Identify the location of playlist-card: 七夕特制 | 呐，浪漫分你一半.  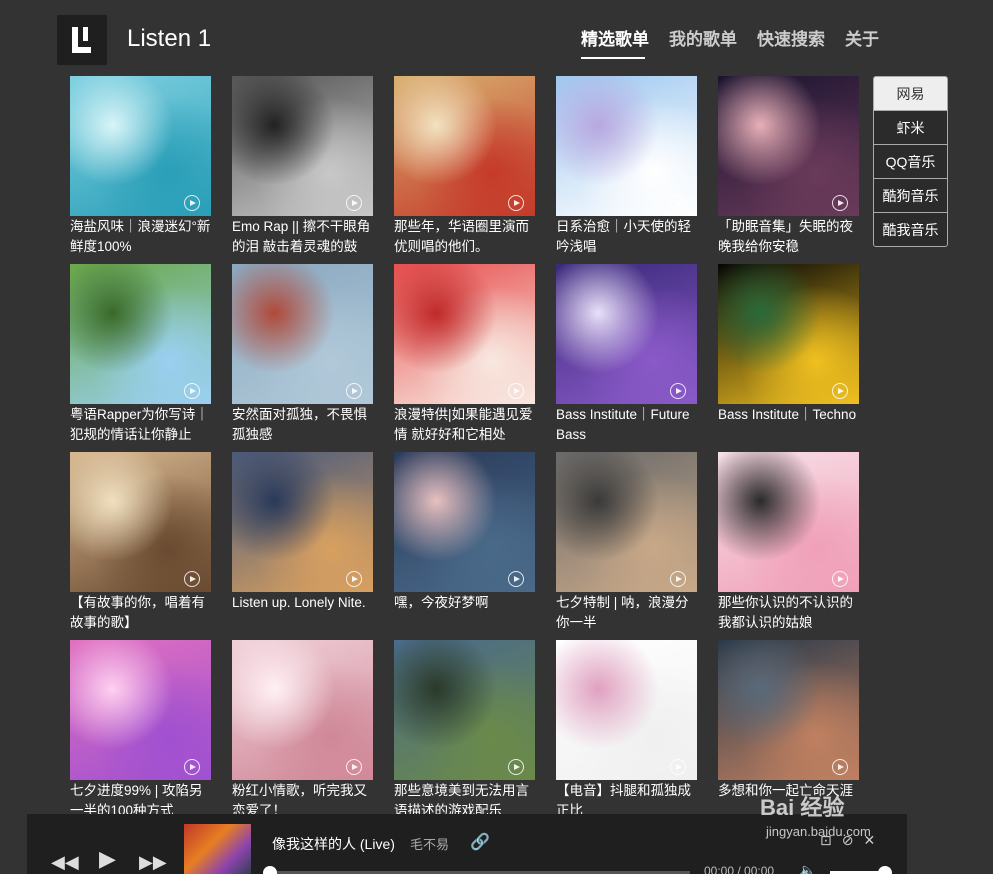
(626, 542).